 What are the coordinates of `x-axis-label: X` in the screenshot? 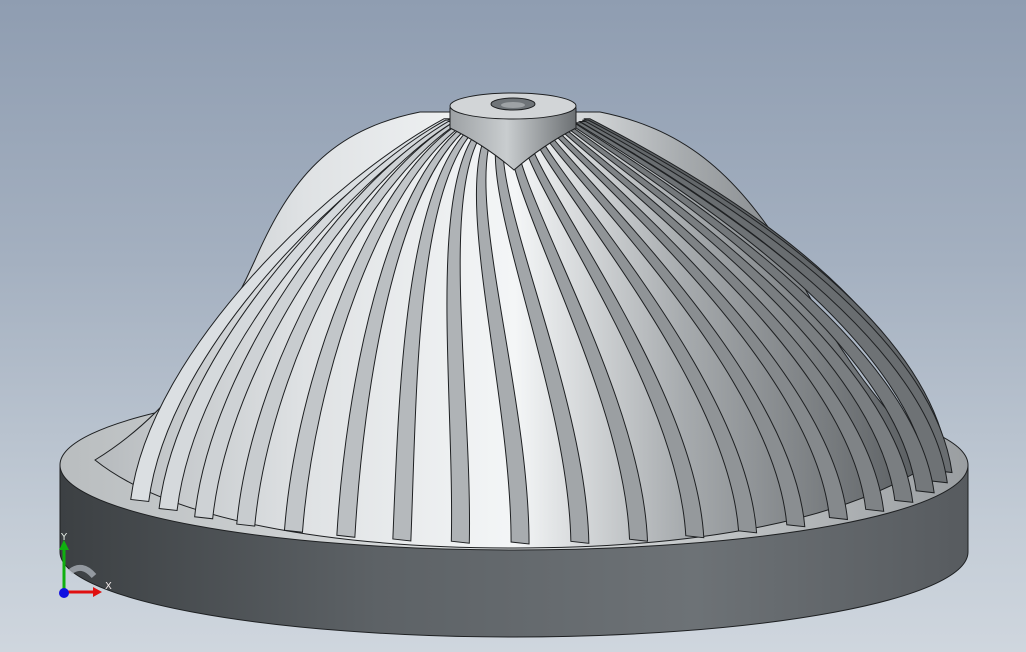 It's located at (108, 586).